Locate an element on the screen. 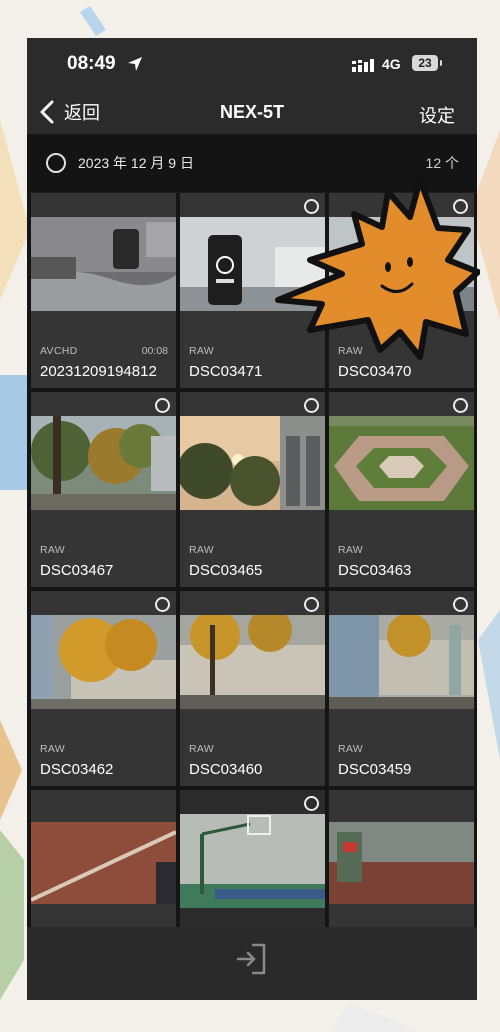  photo-tile: RAW DSC03465 is located at coordinates (252, 489).